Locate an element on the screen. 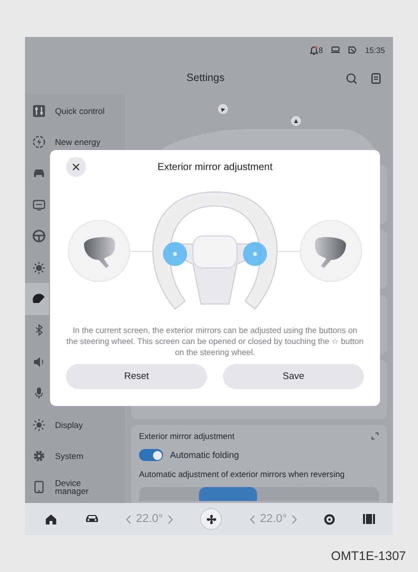  dialog-title: Exterior mirror adjustment is located at coordinates (215, 167).